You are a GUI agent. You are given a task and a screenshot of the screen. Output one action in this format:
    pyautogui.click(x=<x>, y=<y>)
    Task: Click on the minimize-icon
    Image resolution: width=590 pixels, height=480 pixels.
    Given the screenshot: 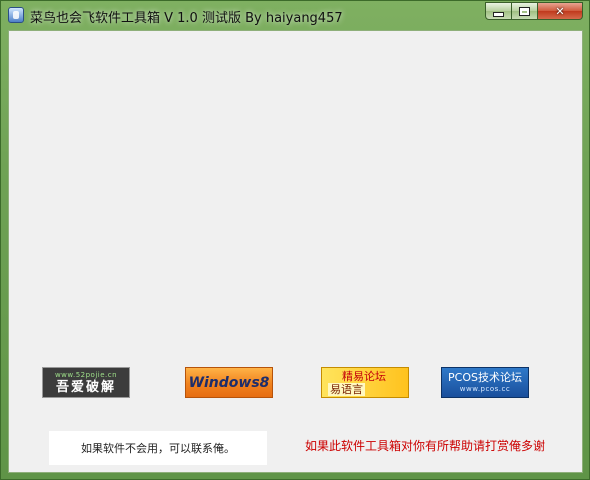 What is the action you would take?
    pyautogui.click(x=498, y=14)
    